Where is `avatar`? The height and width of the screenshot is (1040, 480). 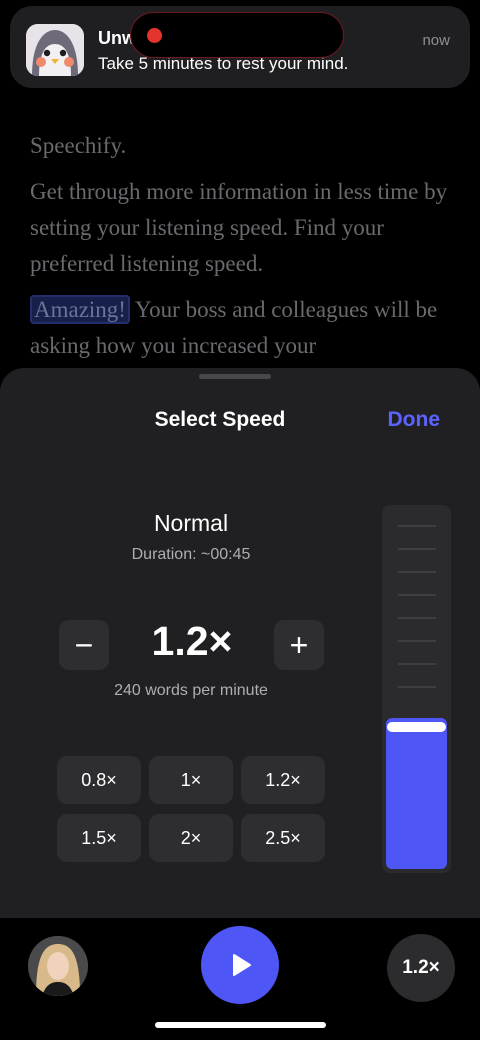
avatar is located at coordinates (58, 966).